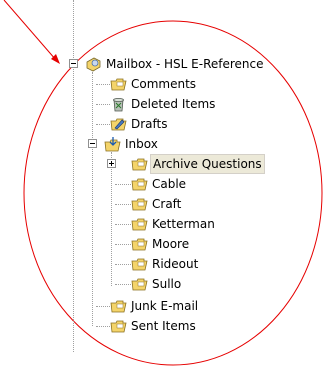  Describe the element at coordinates (93, 64) in the screenshot. I see `mailbox-icon` at that location.